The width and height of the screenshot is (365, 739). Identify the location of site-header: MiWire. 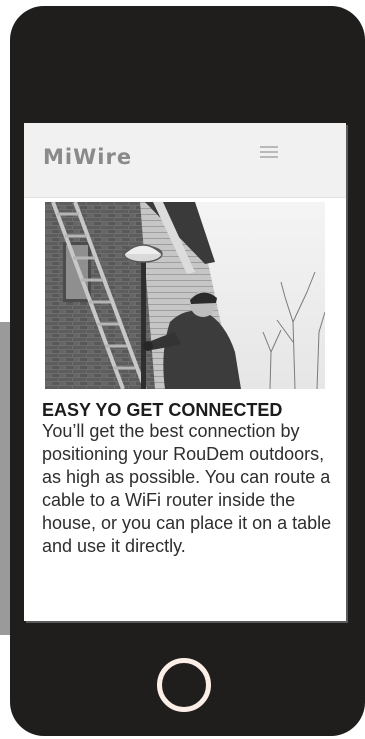
(185, 160).